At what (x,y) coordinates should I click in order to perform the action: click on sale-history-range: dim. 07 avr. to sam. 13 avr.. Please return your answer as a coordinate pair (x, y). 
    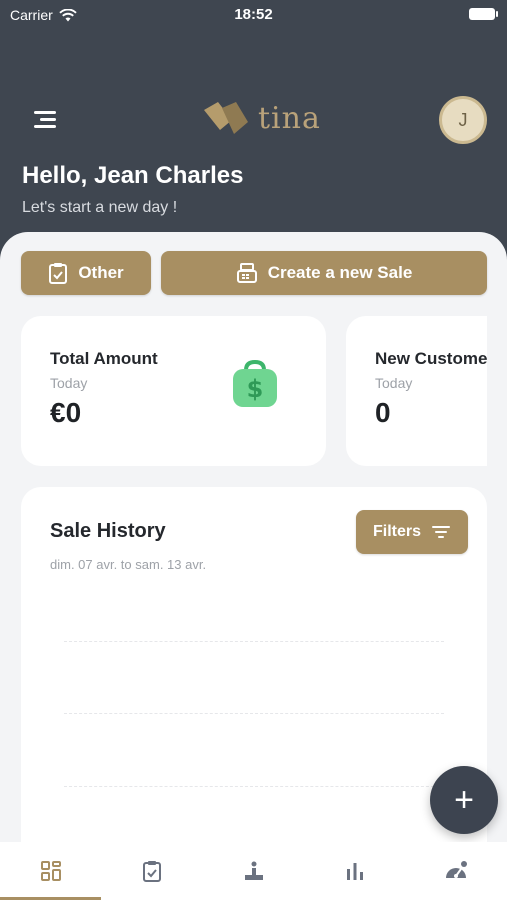
    Looking at the image, I should click on (128, 564).